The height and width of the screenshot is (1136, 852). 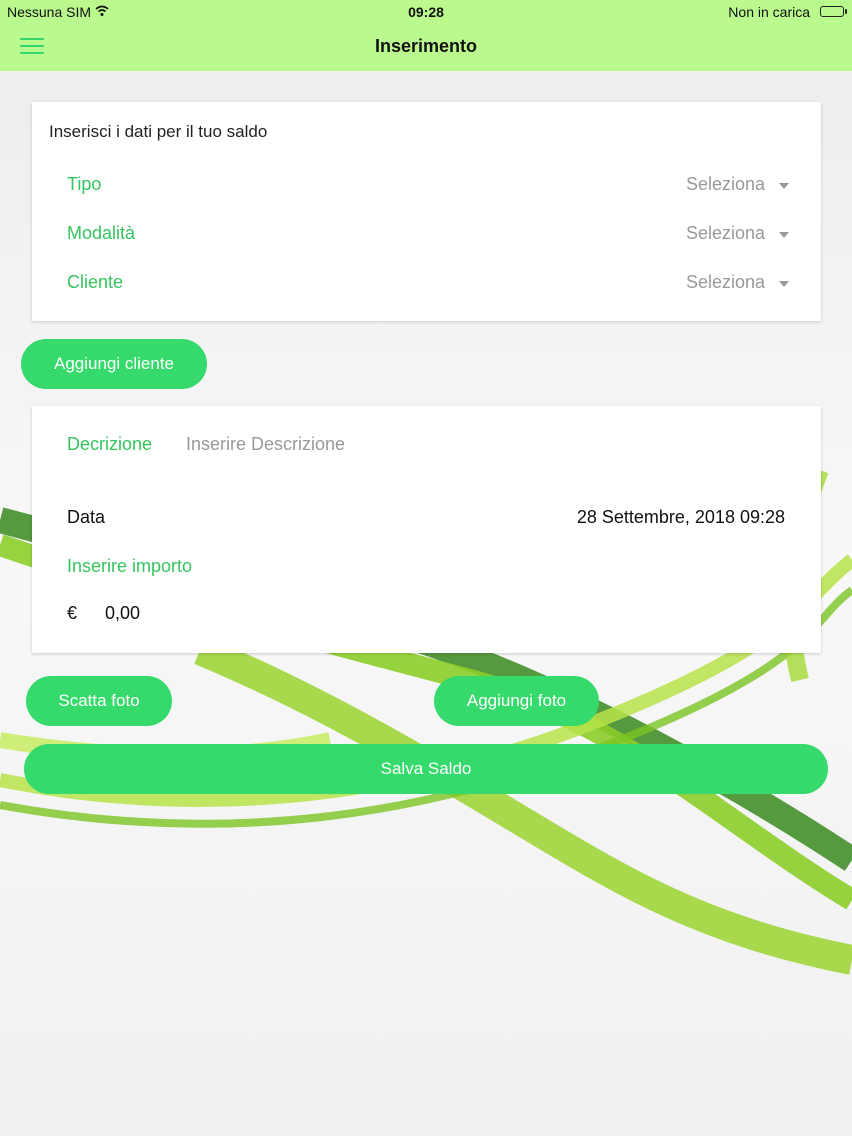 What do you see at coordinates (101, 233) in the screenshot?
I see `modalita-label: Modalità` at bounding box center [101, 233].